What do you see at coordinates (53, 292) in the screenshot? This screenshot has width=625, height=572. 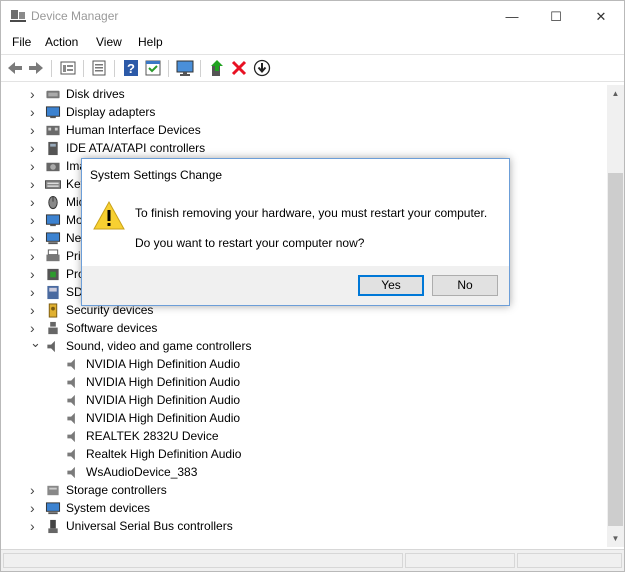 I see `sd-icon` at bounding box center [53, 292].